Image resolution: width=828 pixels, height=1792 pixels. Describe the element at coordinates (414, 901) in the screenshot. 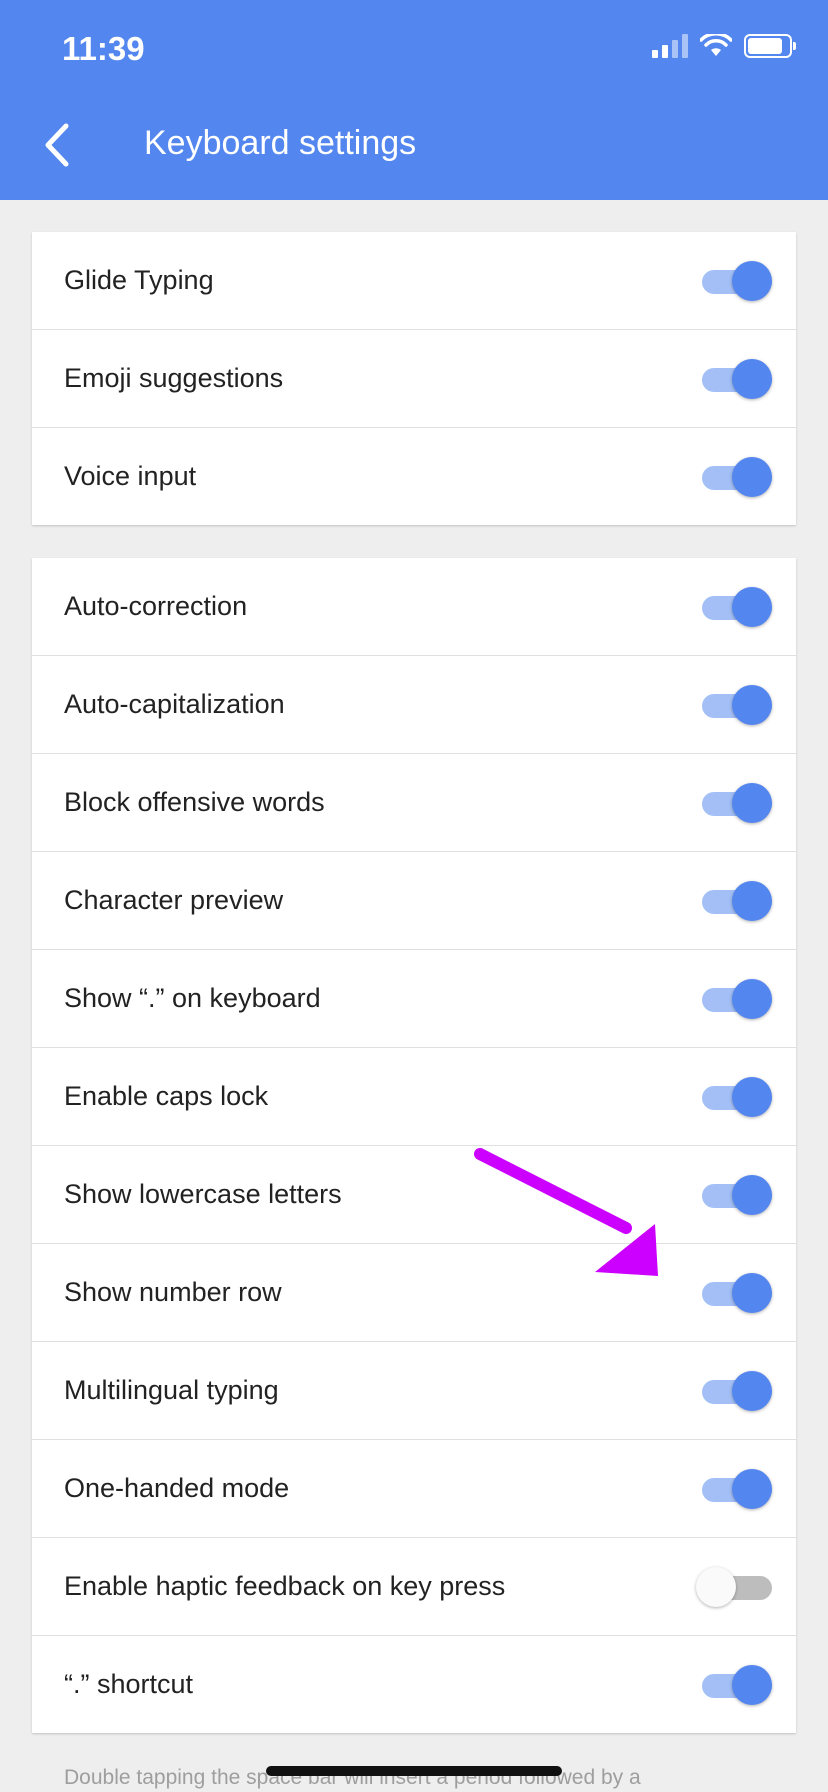

I see `setting-row-character-preview: Character preview` at that location.